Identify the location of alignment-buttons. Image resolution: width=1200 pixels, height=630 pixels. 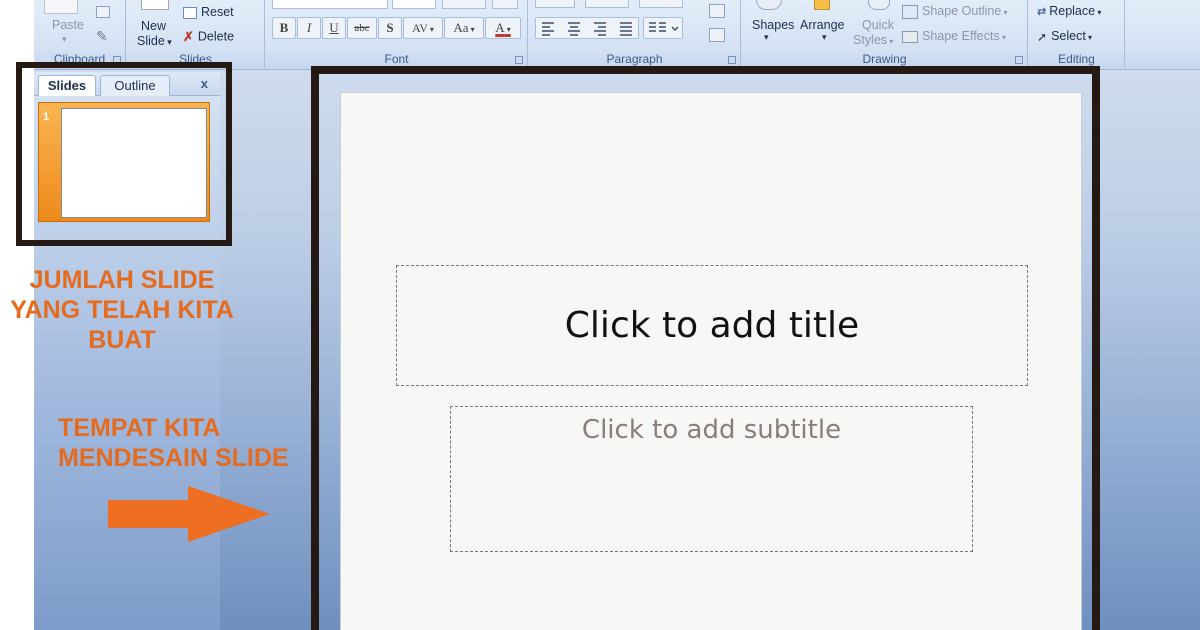
(587, 28).